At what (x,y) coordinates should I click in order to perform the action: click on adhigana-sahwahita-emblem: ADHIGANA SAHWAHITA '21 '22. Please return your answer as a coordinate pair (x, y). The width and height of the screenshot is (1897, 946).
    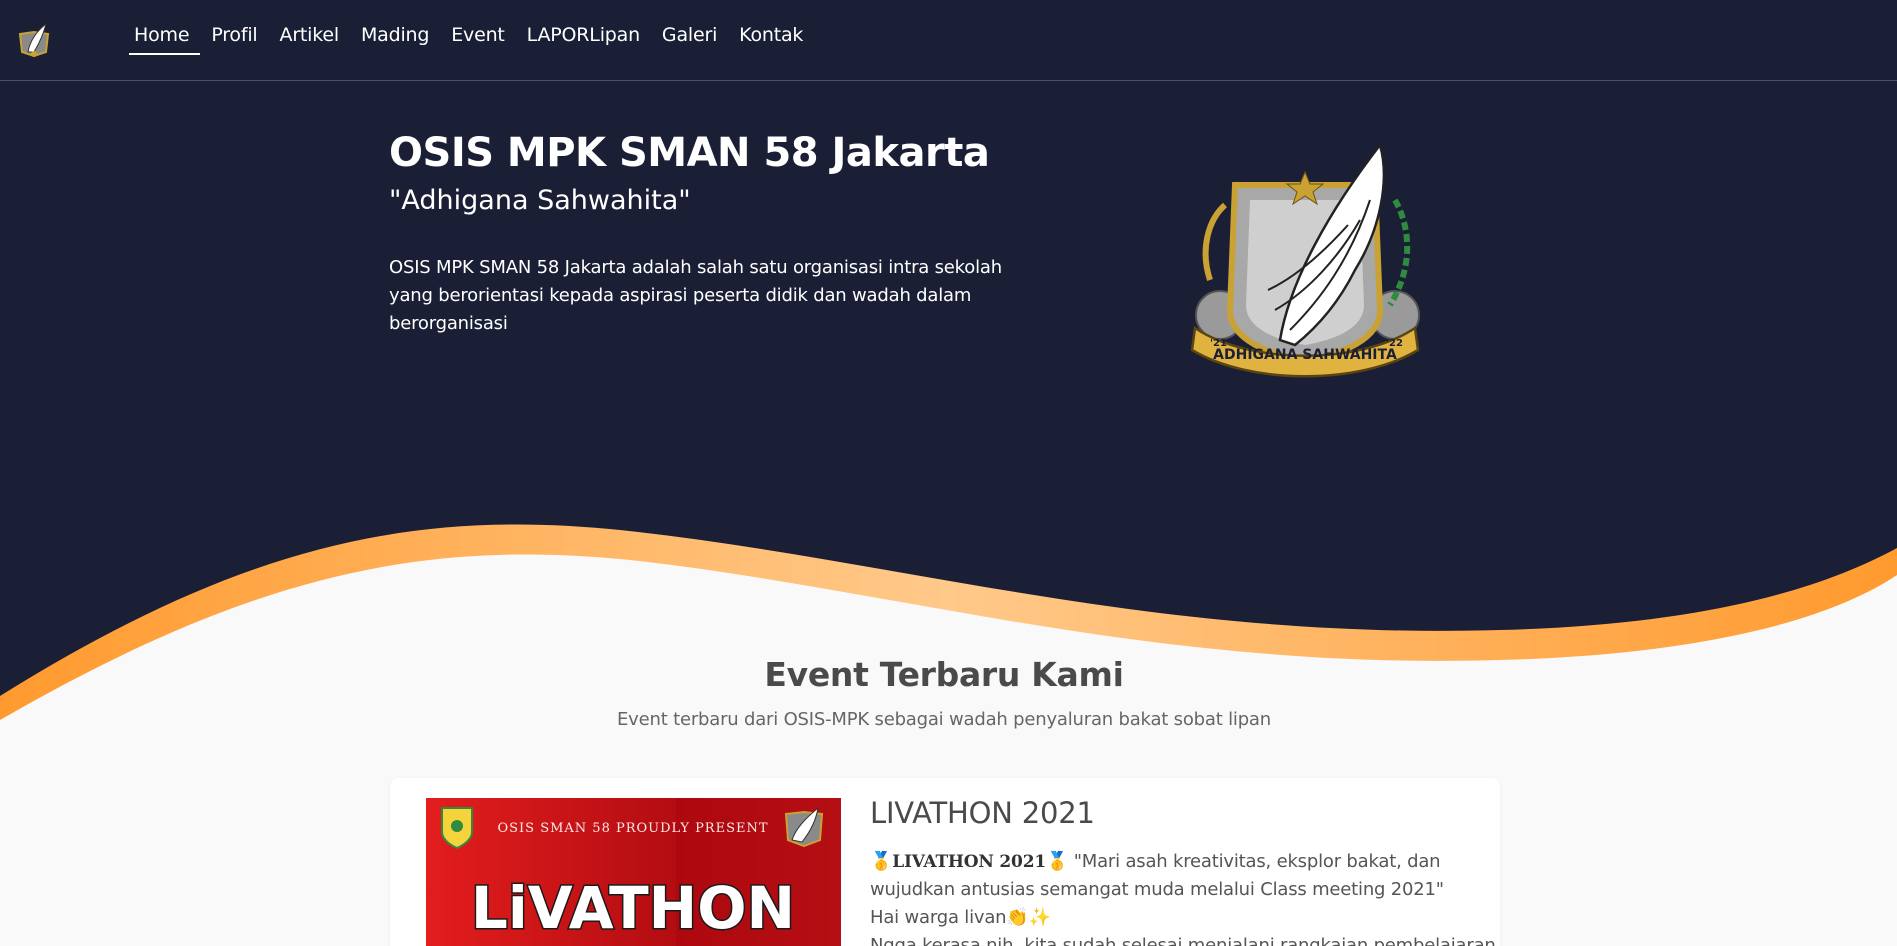
    Looking at the image, I should click on (1305, 260).